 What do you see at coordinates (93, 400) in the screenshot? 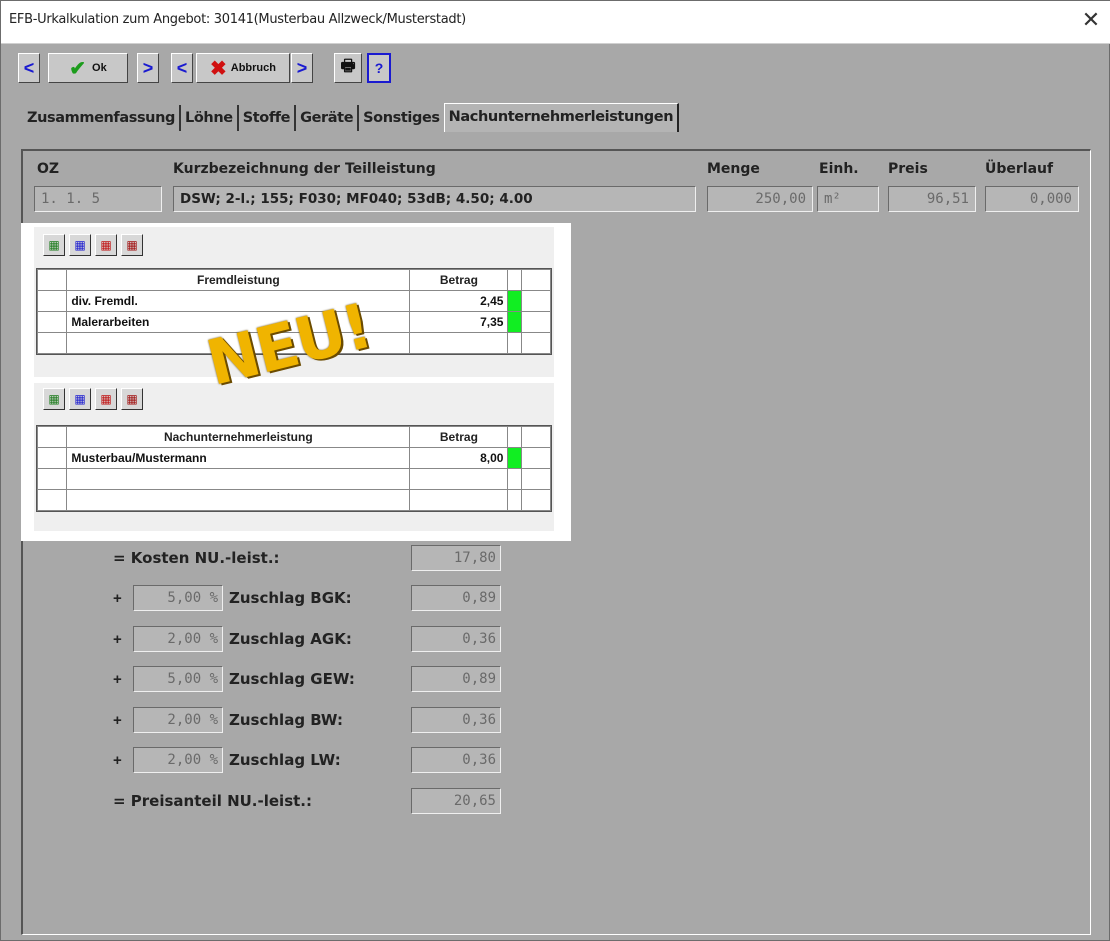
I see `nu-grid-buttons: ▦ ▦ ▦ ▦` at bounding box center [93, 400].